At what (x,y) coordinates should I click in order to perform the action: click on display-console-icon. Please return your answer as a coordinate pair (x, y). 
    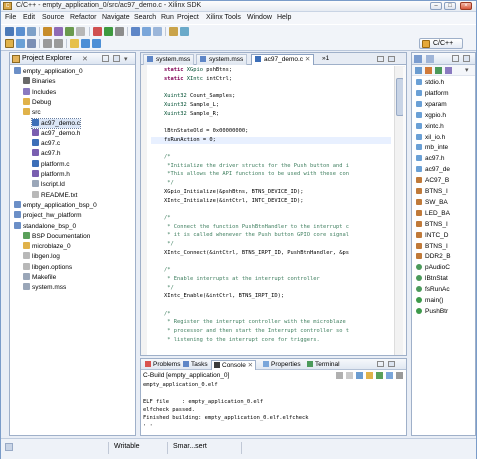
    Looking at the image, I should click on (389, 375).